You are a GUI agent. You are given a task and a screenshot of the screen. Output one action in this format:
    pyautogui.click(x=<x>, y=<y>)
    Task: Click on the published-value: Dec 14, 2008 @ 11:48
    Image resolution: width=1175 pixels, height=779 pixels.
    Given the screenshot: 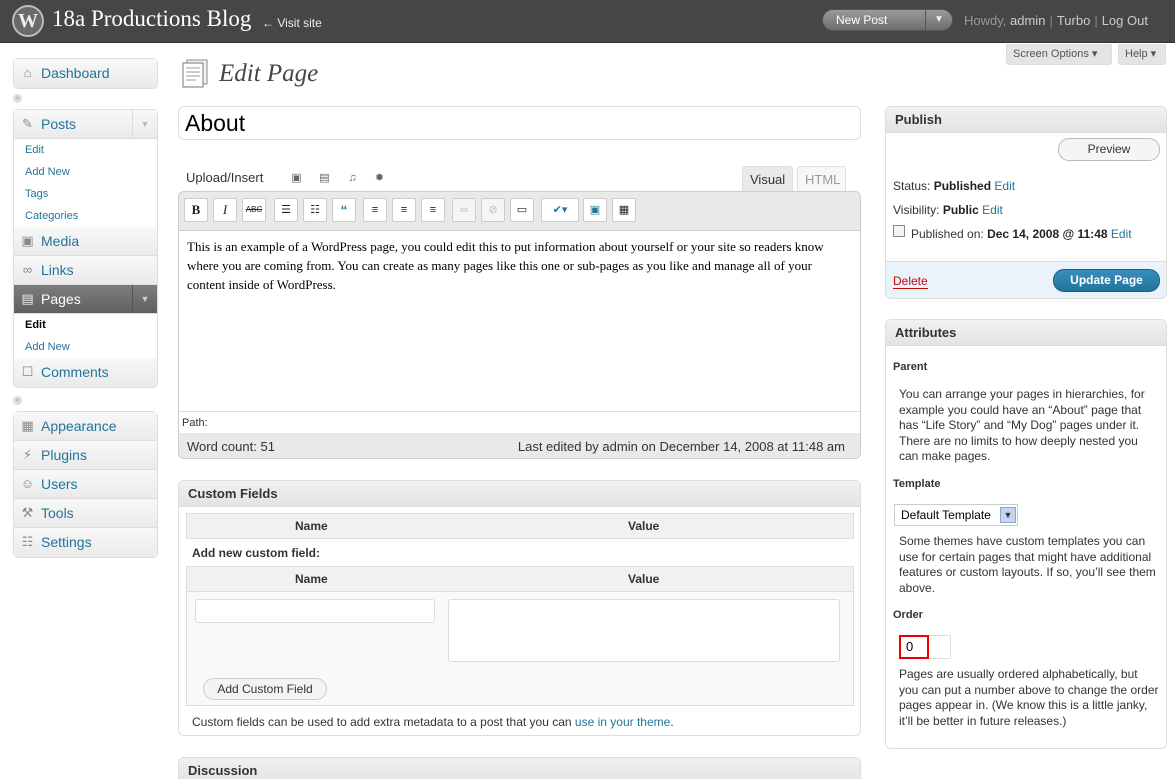 What is the action you would take?
    pyautogui.click(x=1047, y=234)
    